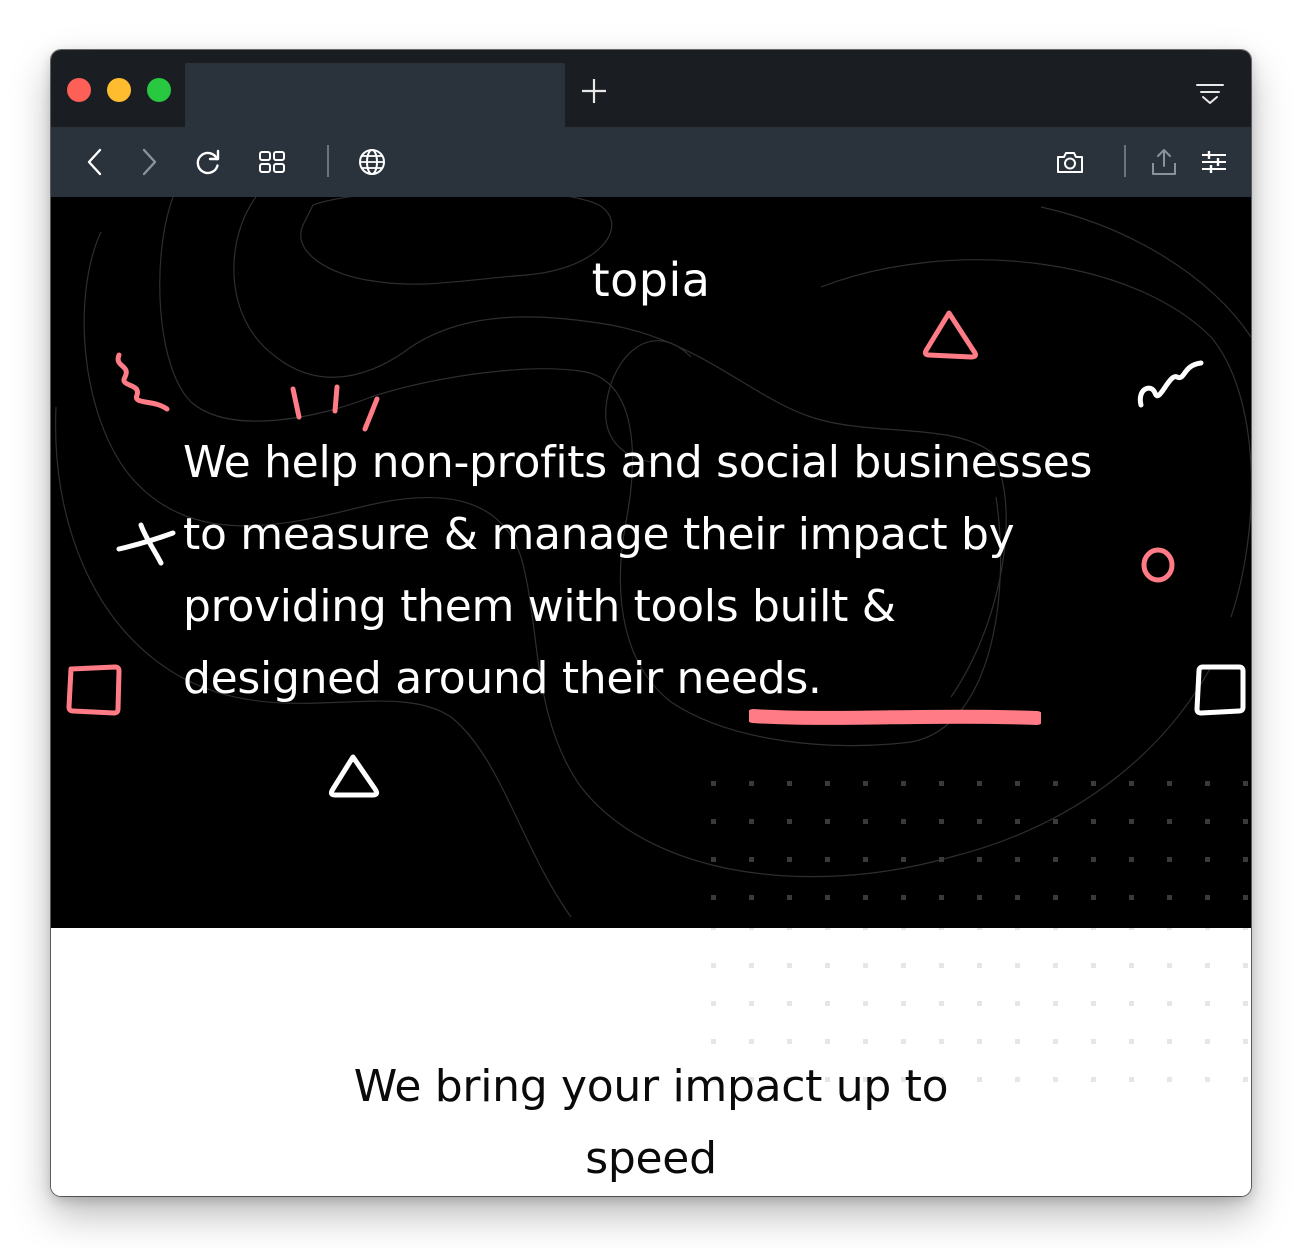 The height and width of the screenshot is (1248, 1302). I want to click on reload-icon, so click(208, 162).